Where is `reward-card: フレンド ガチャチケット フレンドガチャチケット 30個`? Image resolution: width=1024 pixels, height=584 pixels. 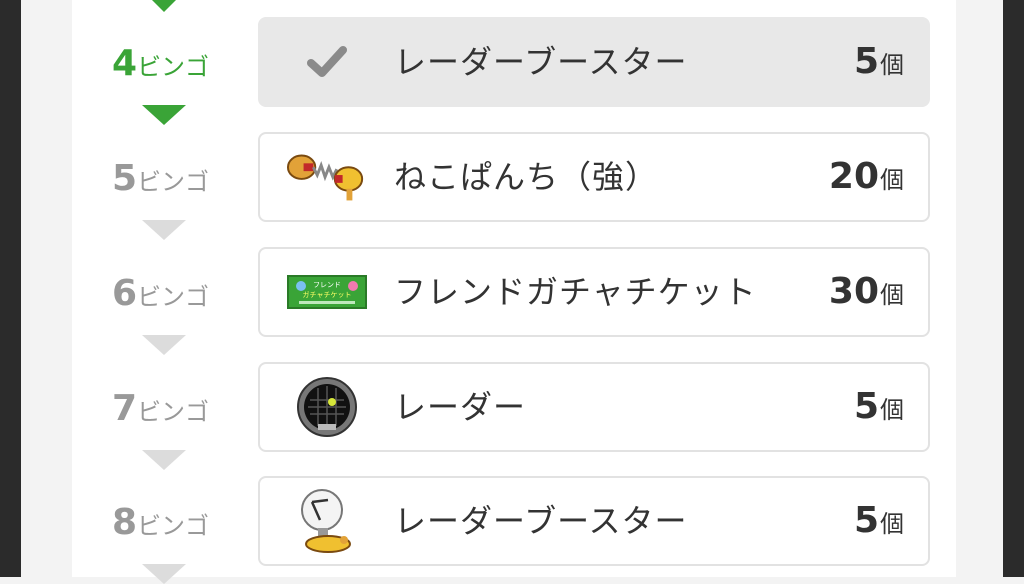
reward-card: フレンド ガチャチケット フレンドガチャチケット 30個 is located at coordinates (594, 292).